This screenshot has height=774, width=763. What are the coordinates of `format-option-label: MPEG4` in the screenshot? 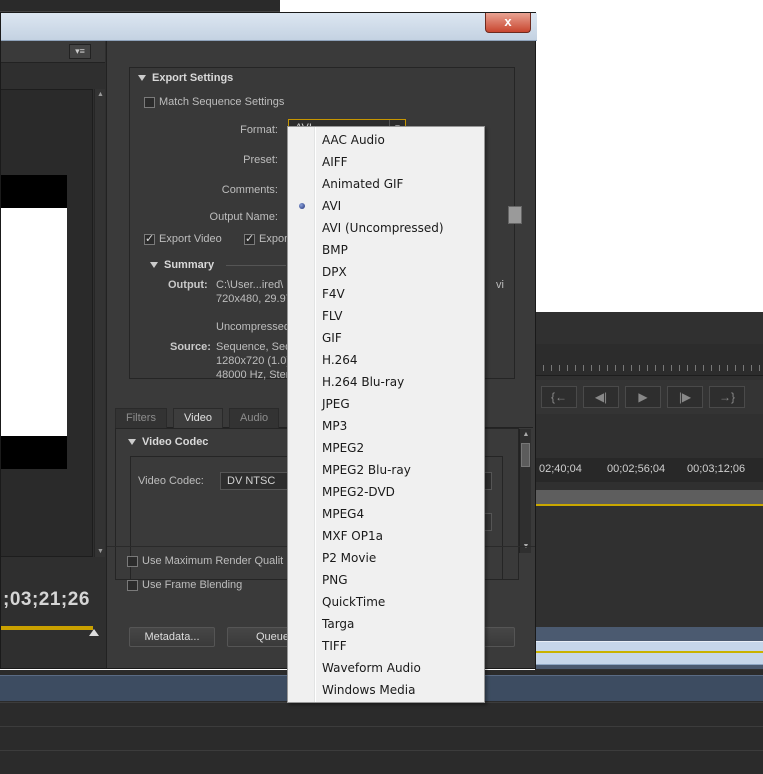 It's located at (343, 514).